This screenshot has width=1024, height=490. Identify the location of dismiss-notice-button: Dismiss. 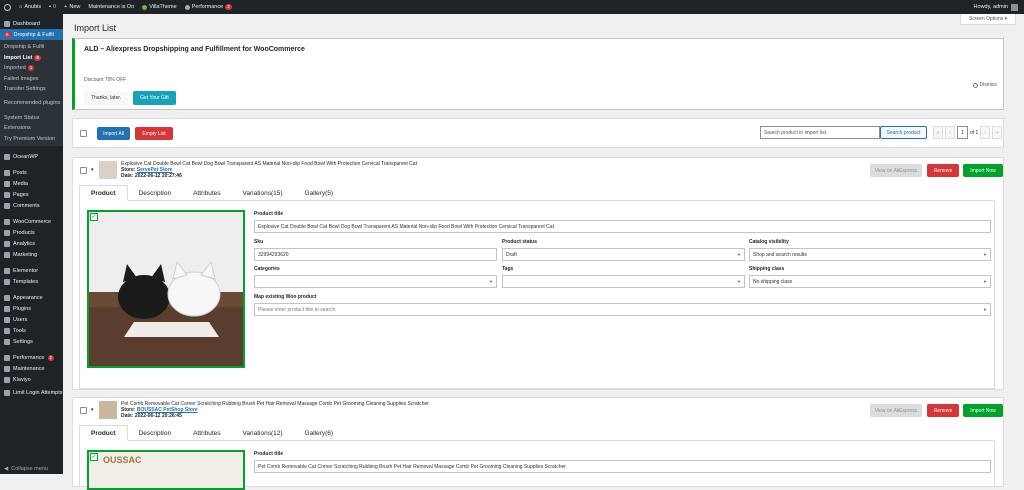
(984, 85).